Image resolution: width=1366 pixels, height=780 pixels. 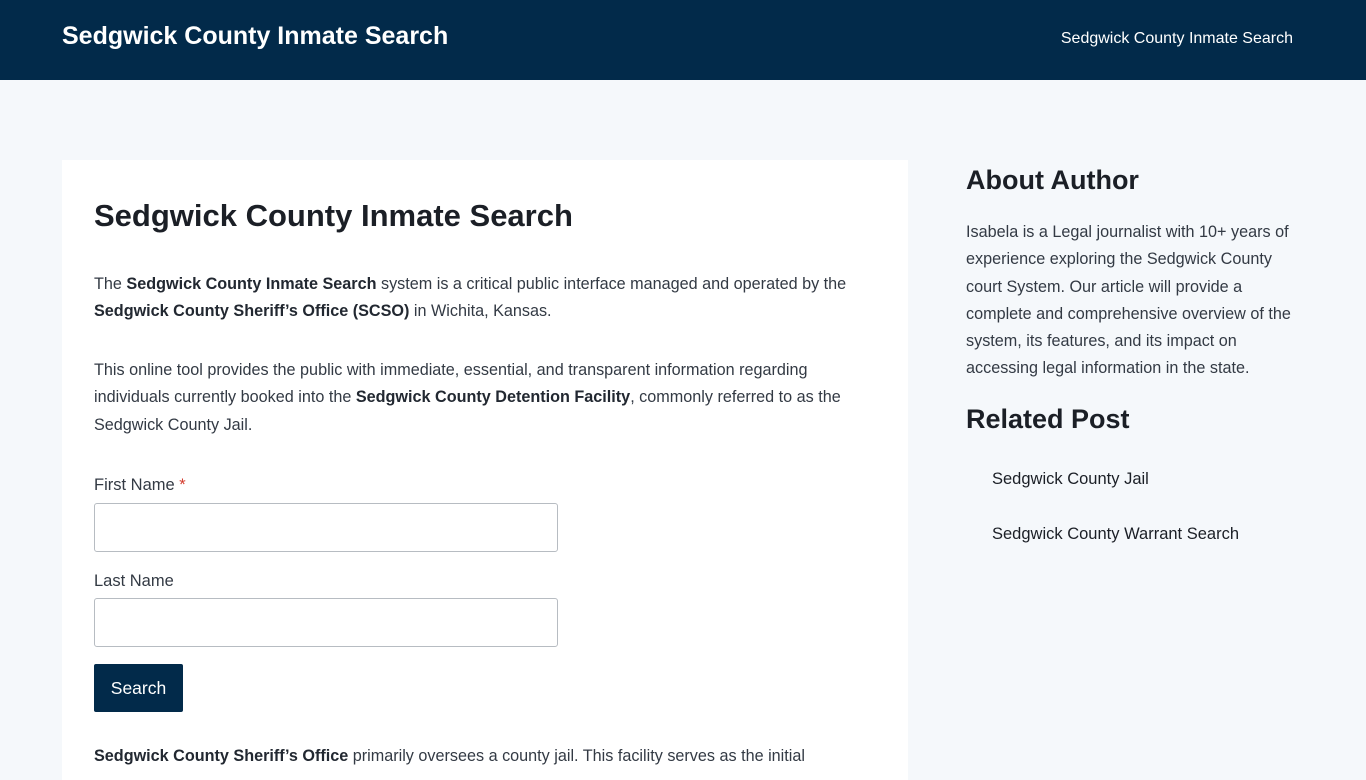 I want to click on required-asterisk: *, so click(x=182, y=485).